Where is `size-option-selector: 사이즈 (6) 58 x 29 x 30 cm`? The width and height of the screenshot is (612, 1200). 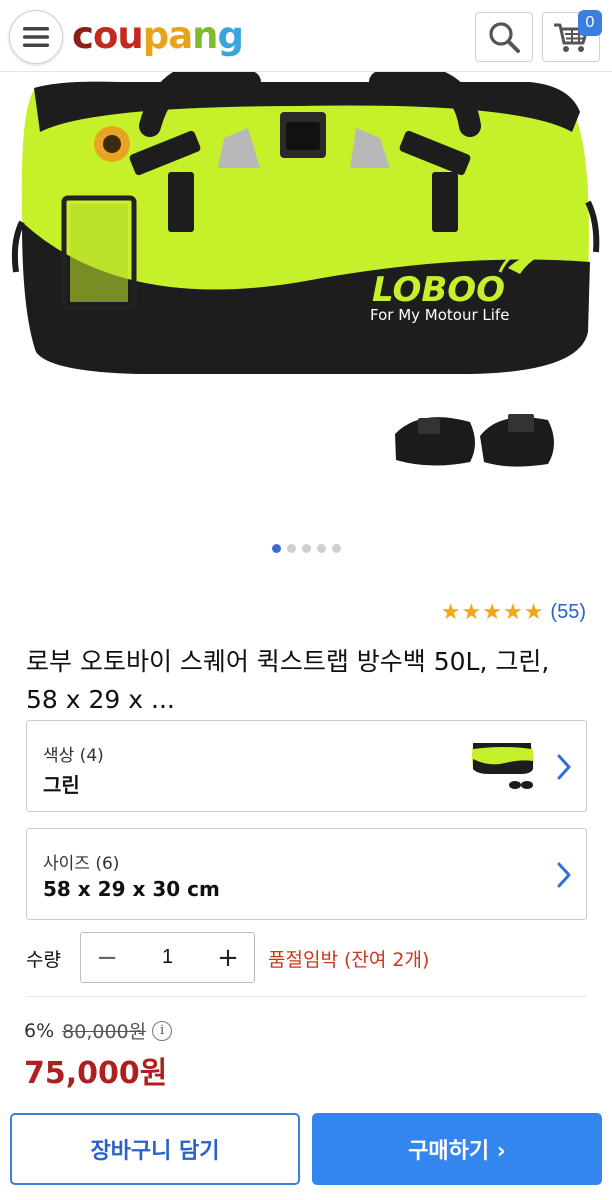 size-option-selector: 사이즈 (6) 58 x 29 x 30 cm is located at coordinates (306, 874).